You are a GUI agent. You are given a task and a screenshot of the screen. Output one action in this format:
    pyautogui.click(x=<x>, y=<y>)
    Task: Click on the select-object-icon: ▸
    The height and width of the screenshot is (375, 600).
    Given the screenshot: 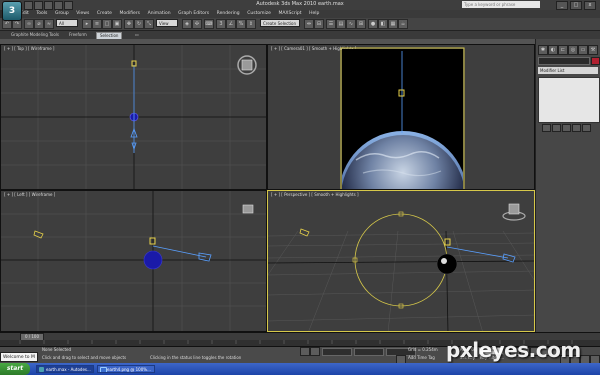 What is the action you would take?
    pyautogui.click(x=87, y=24)
    